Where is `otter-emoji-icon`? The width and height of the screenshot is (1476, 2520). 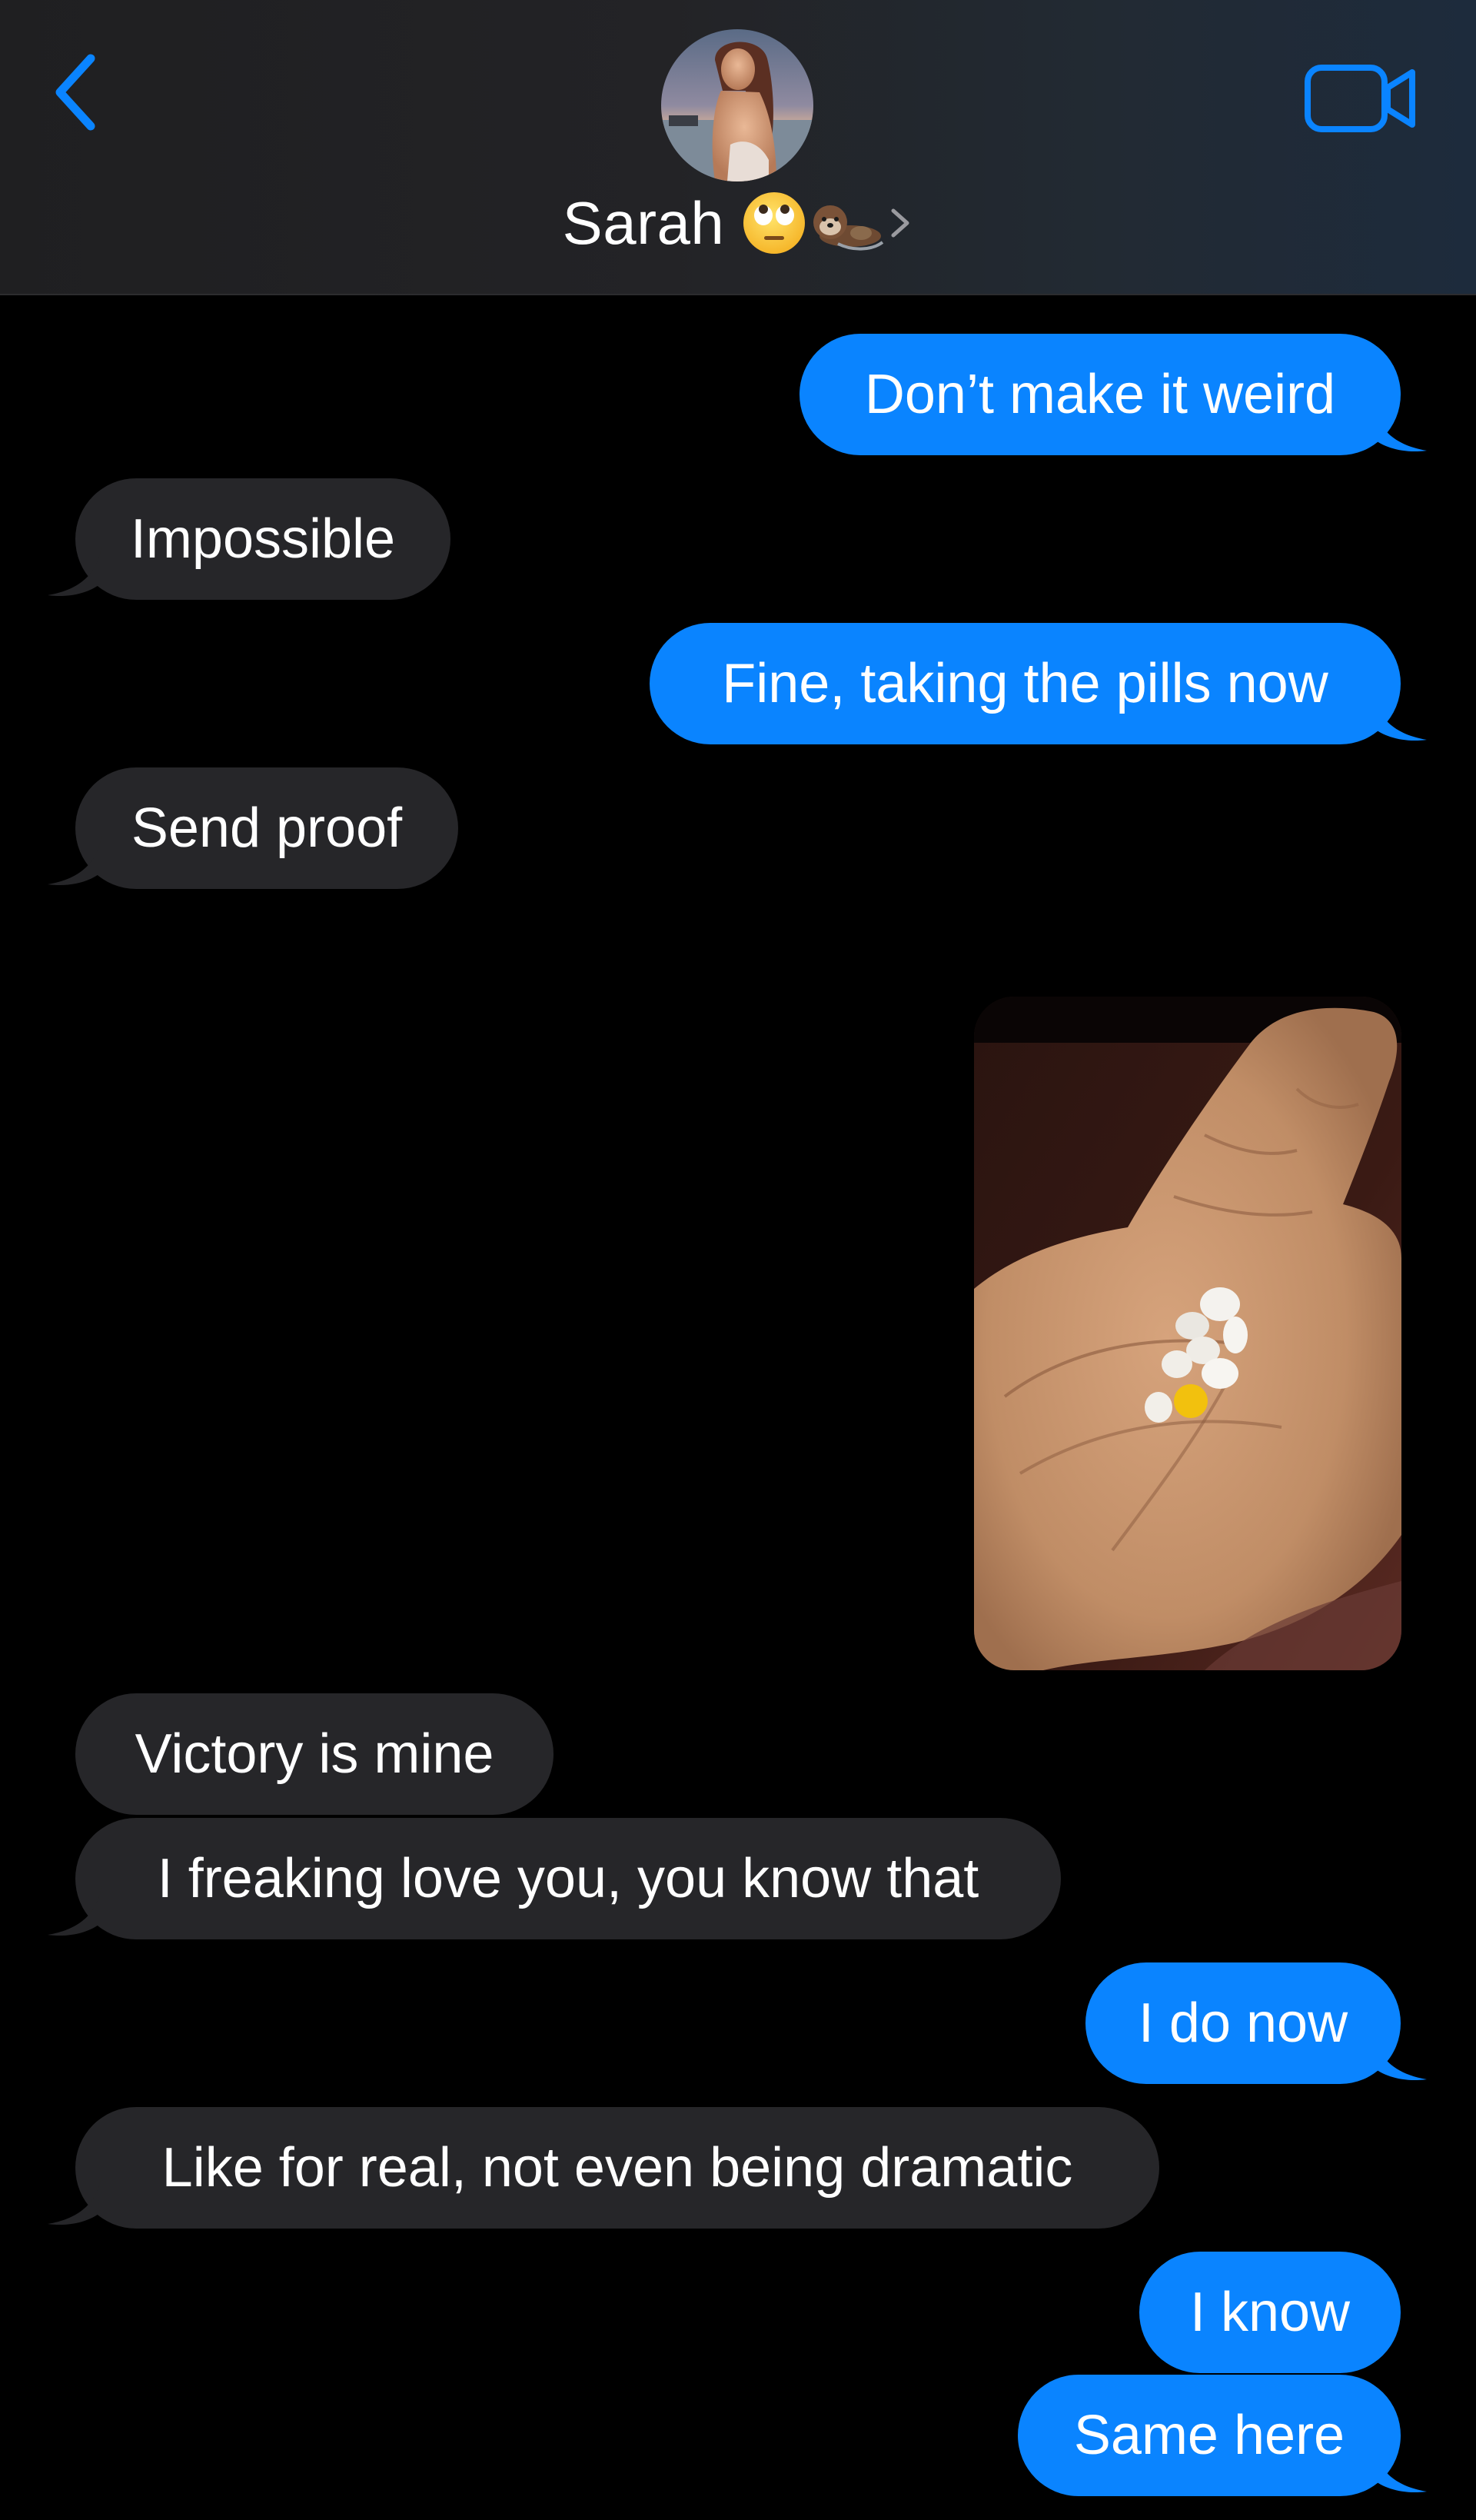 otter-emoji-icon is located at coordinates (848, 228).